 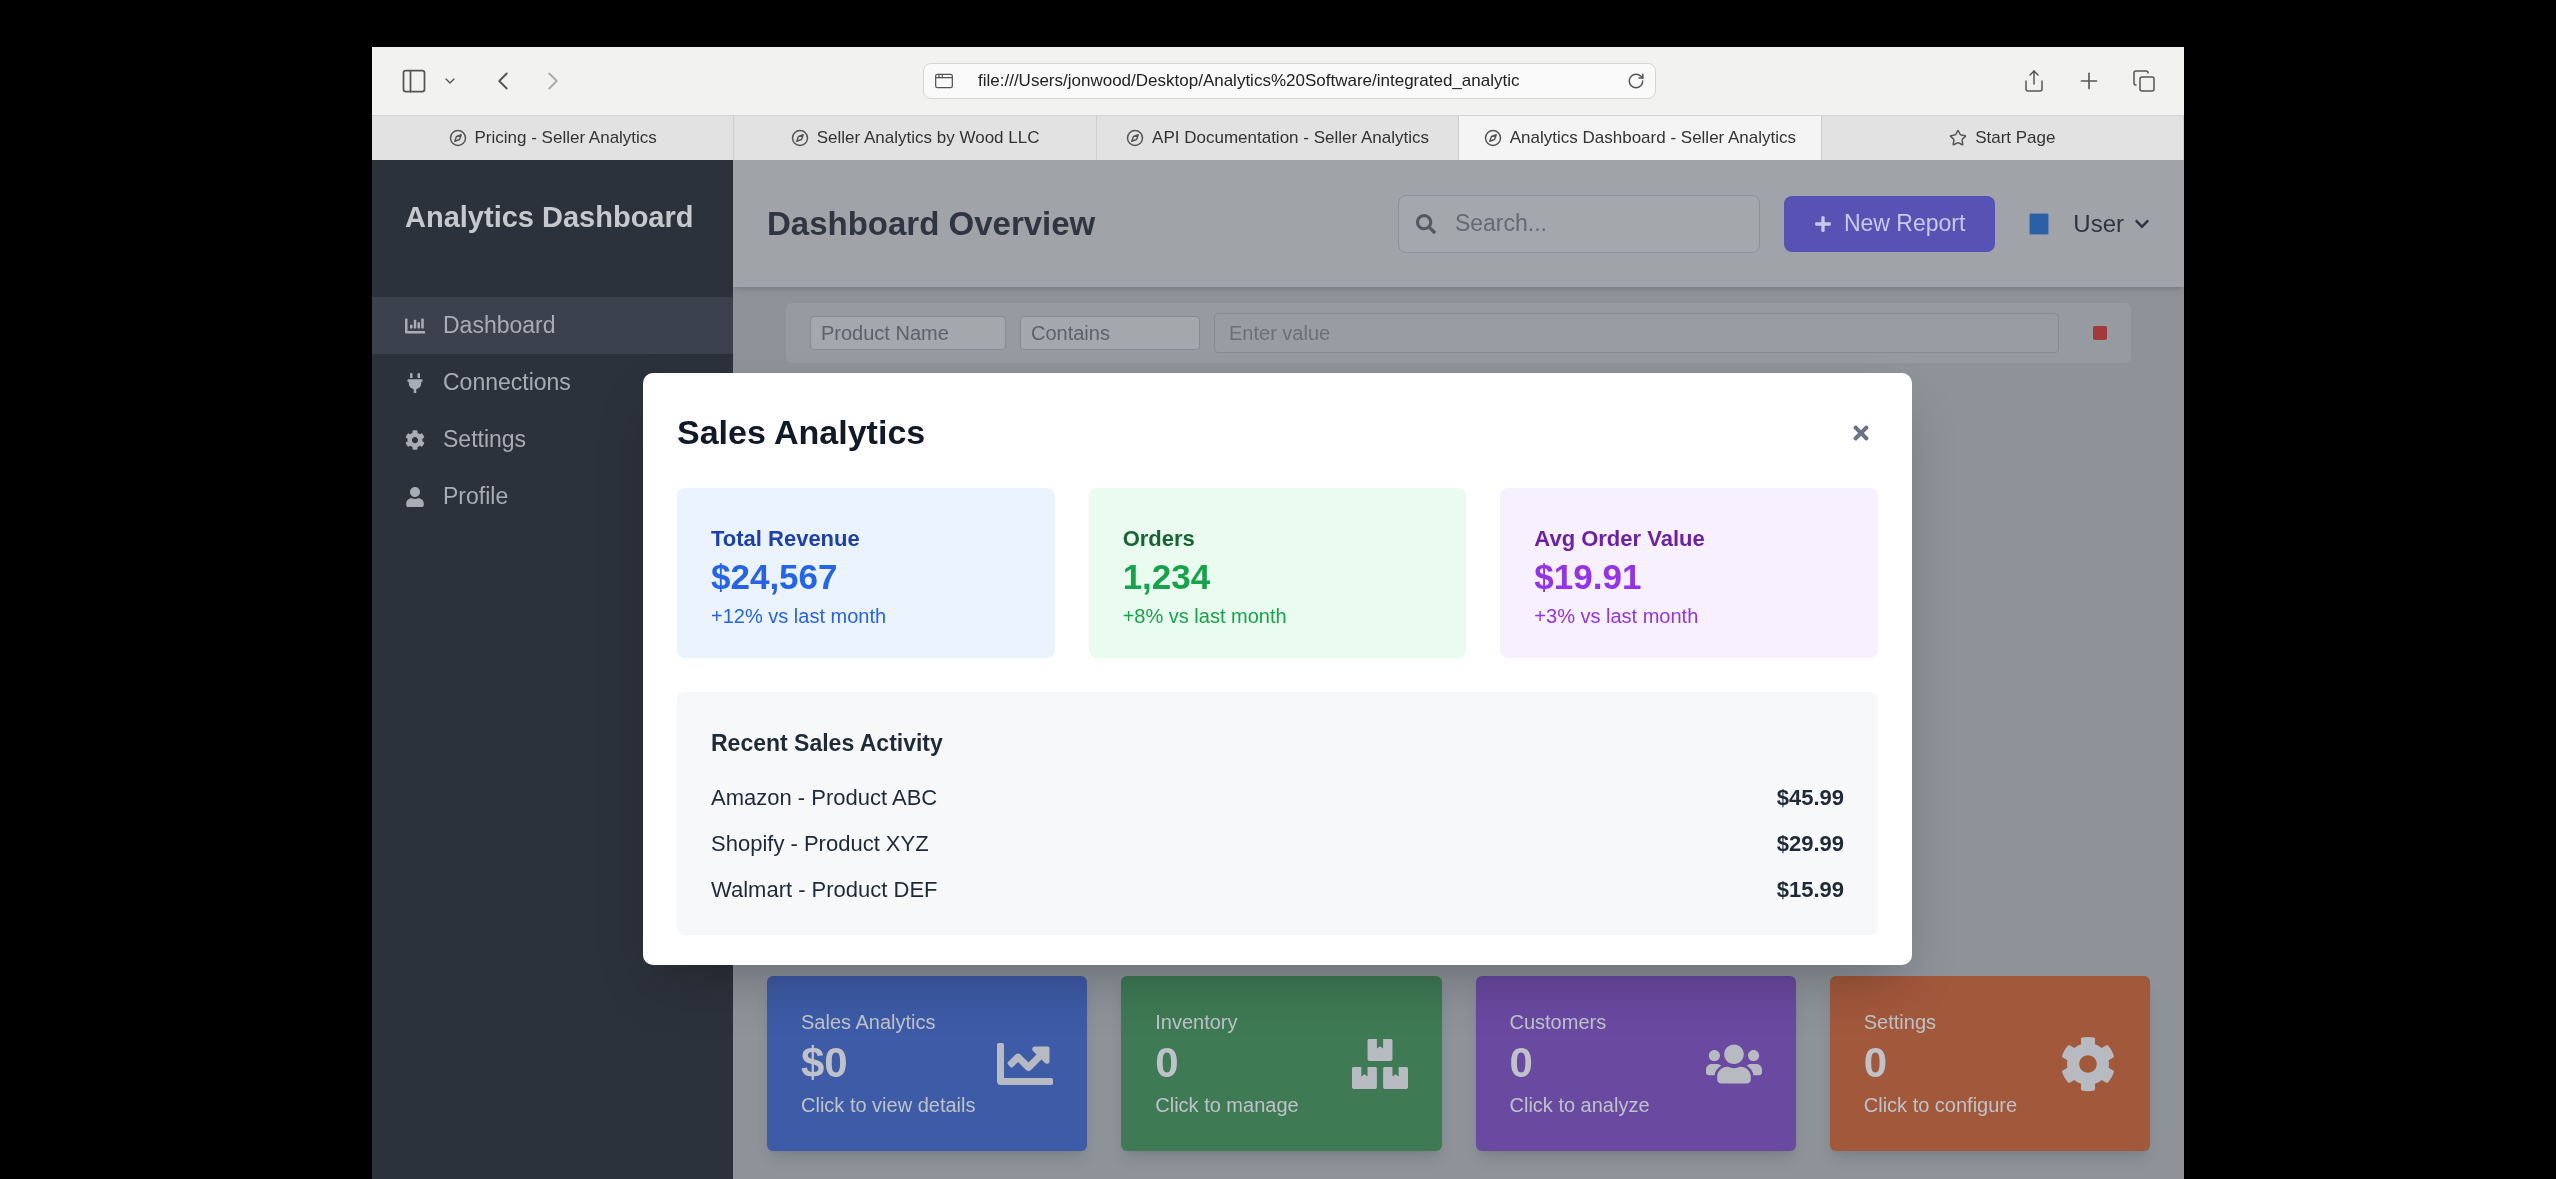 I want to click on card-title: Settings, so click(x=1900, y=1023).